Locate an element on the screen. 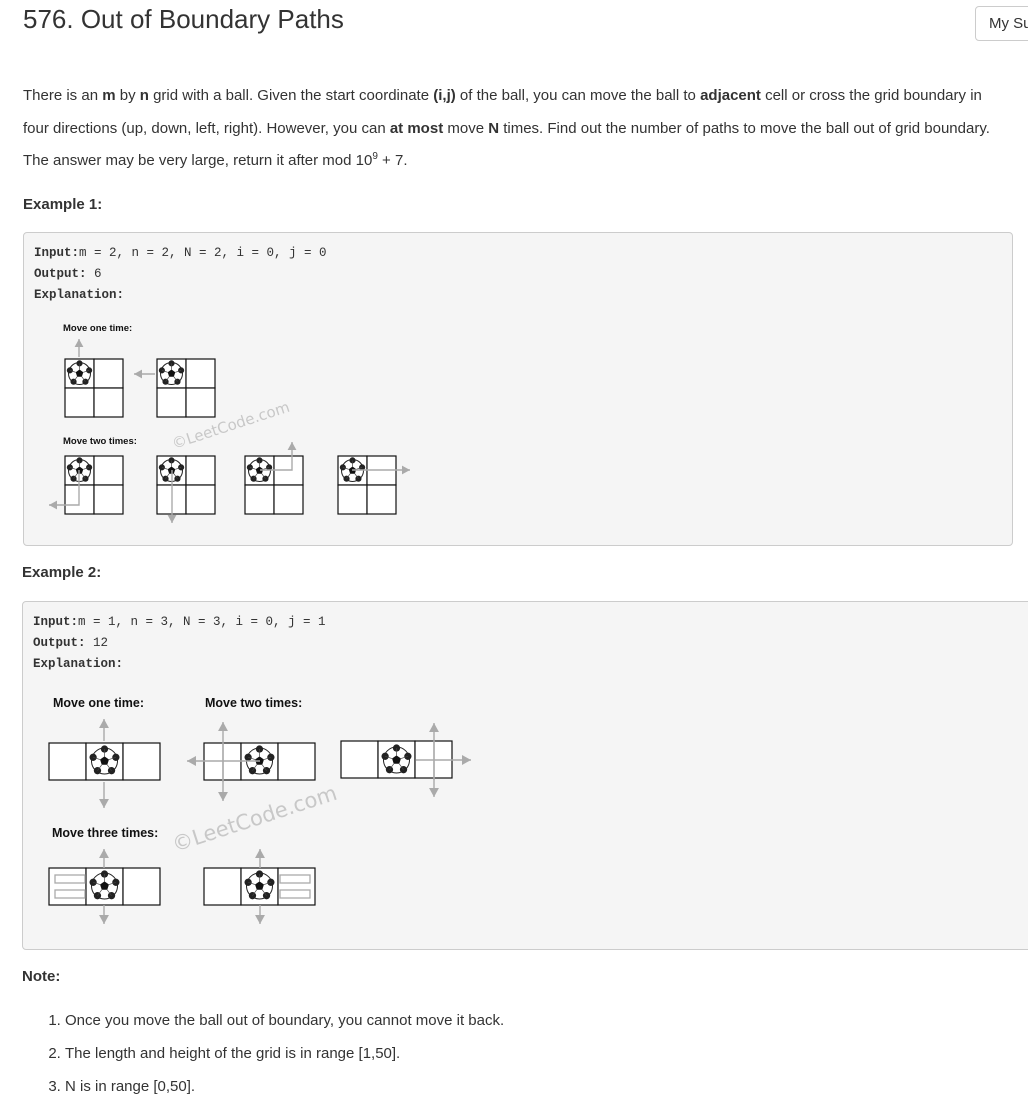 This screenshot has height=1103, width=1028. example2-heading: Example 2: is located at coordinates (62, 572).